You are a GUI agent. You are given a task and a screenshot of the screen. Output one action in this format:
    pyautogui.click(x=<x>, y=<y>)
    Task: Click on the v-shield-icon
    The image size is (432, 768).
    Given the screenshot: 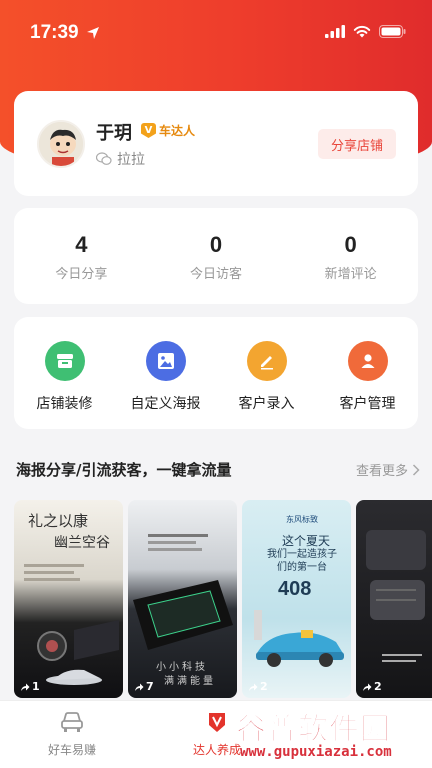 What is the action you would take?
    pyautogui.click(x=217, y=722)
    